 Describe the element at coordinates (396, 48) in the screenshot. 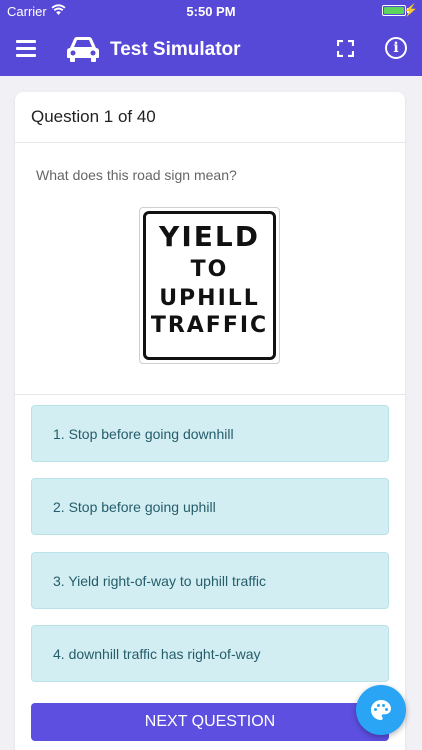

I see `info-icon: i` at that location.